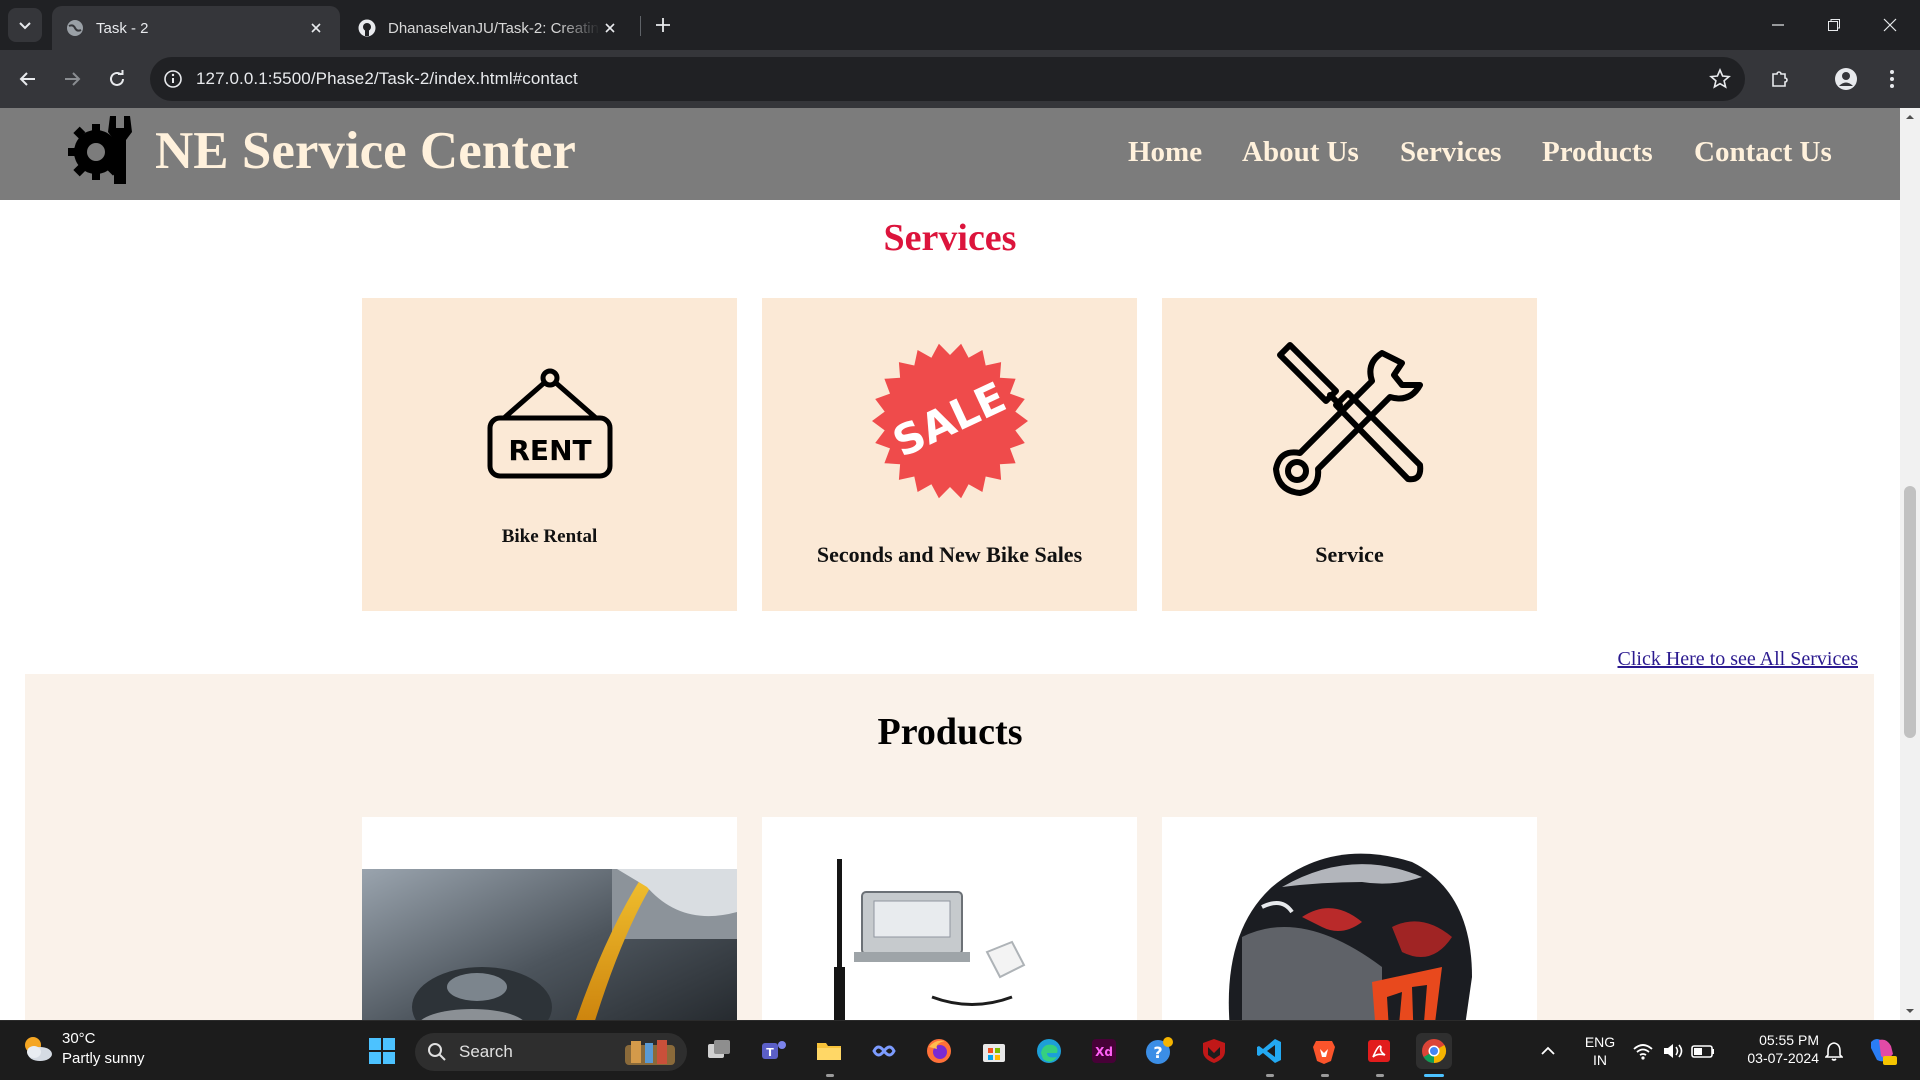 Image resolution: width=1920 pixels, height=1080 pixels. Describe the element at coordinates (1349, 918) in the screenshot. I see `product-card-helmet` at that location.